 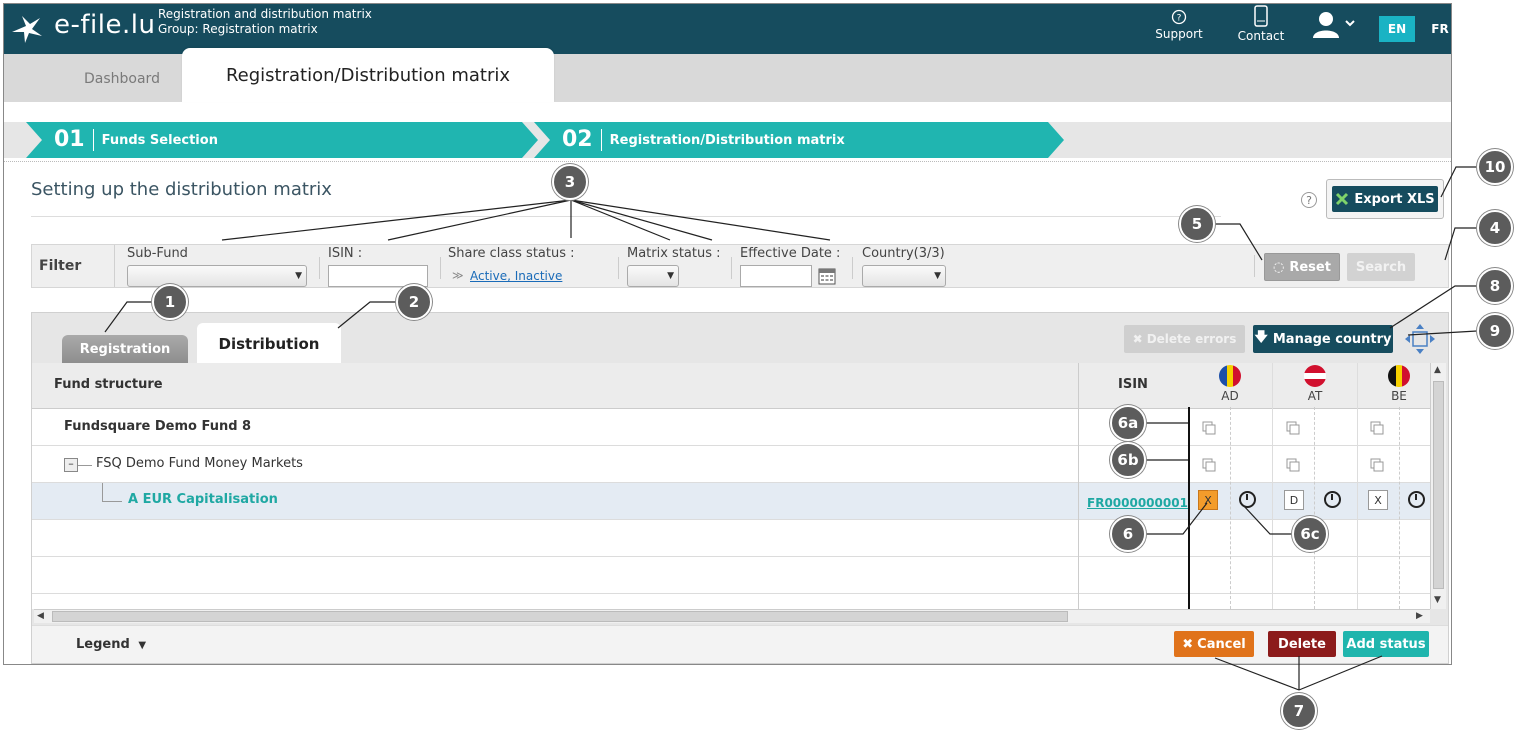 I want to click on reset-icon: ◌, so click(x=1279, y=267).